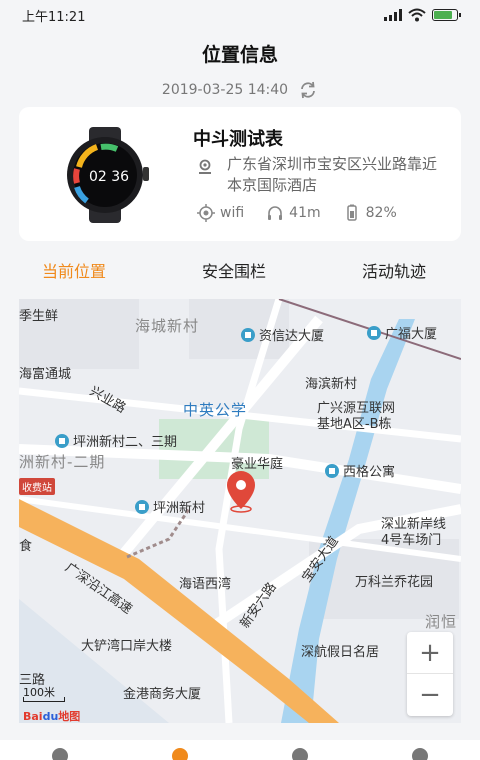 The image size is (480, 760). What do you see at coordinates (162, 694) in the screenshot?
I see `map-label: 金港商务大厦` at bounding box center [162, 694].